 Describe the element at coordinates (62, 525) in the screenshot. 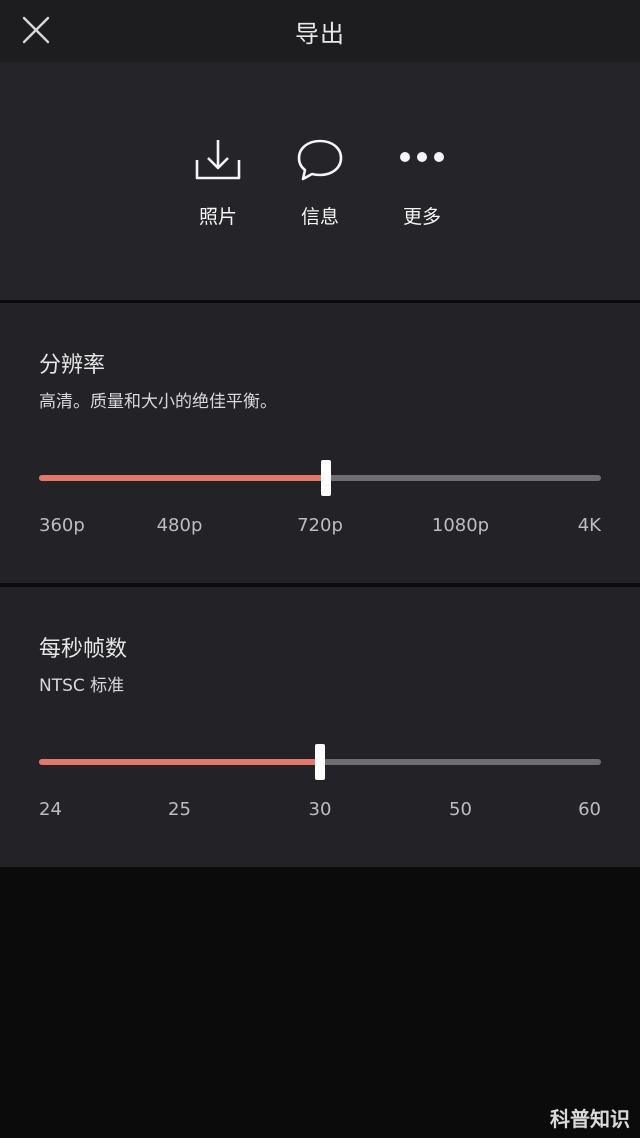

I see `resolution-tick-360p: 360p` at that location.